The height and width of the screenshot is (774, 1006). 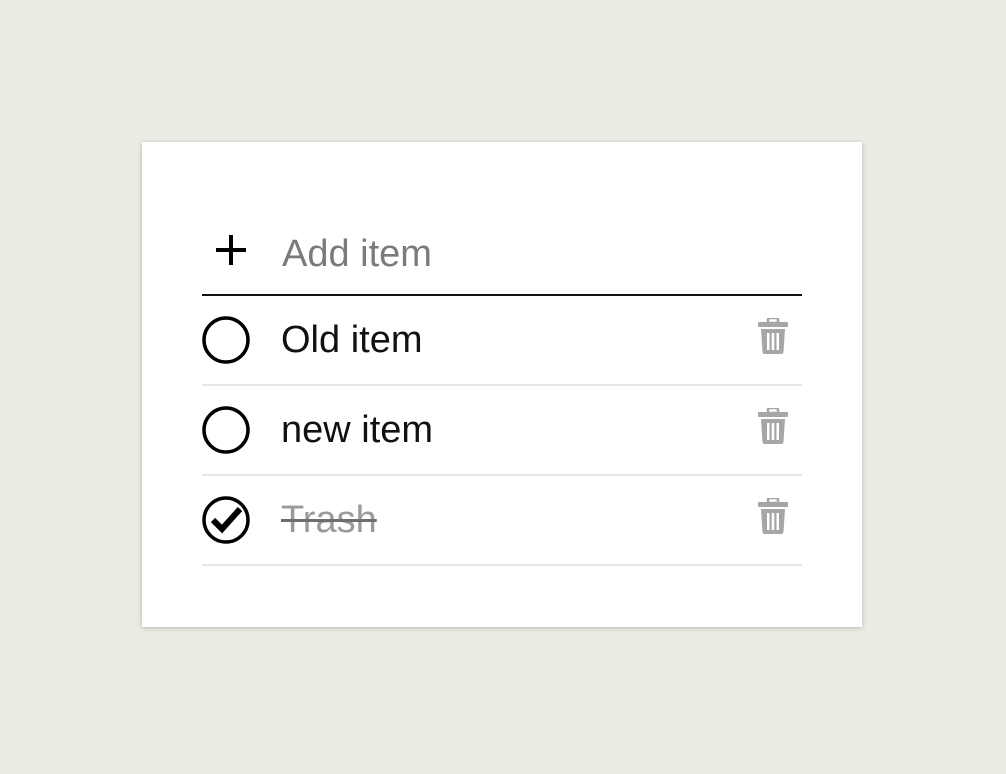 I want to click on add-item-input, so click(x=532, y=254).